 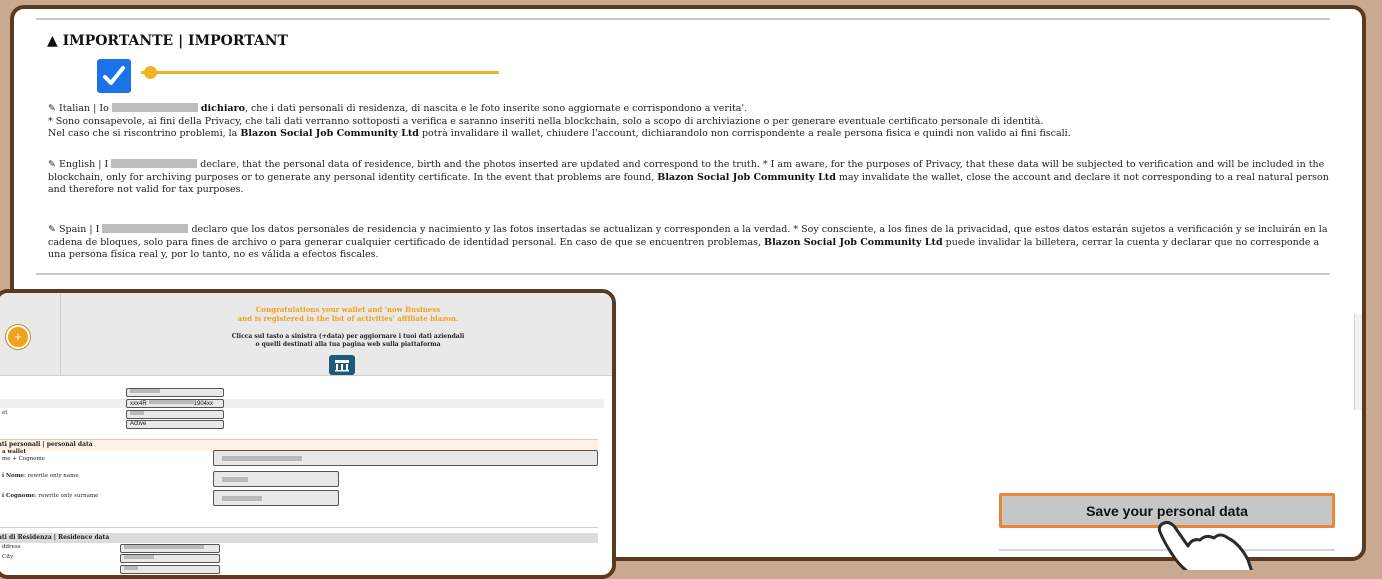 What do you see at coordinates (683, 274) in the screenshot?
I see `bottom-divider` at bounding box center [683, 274].